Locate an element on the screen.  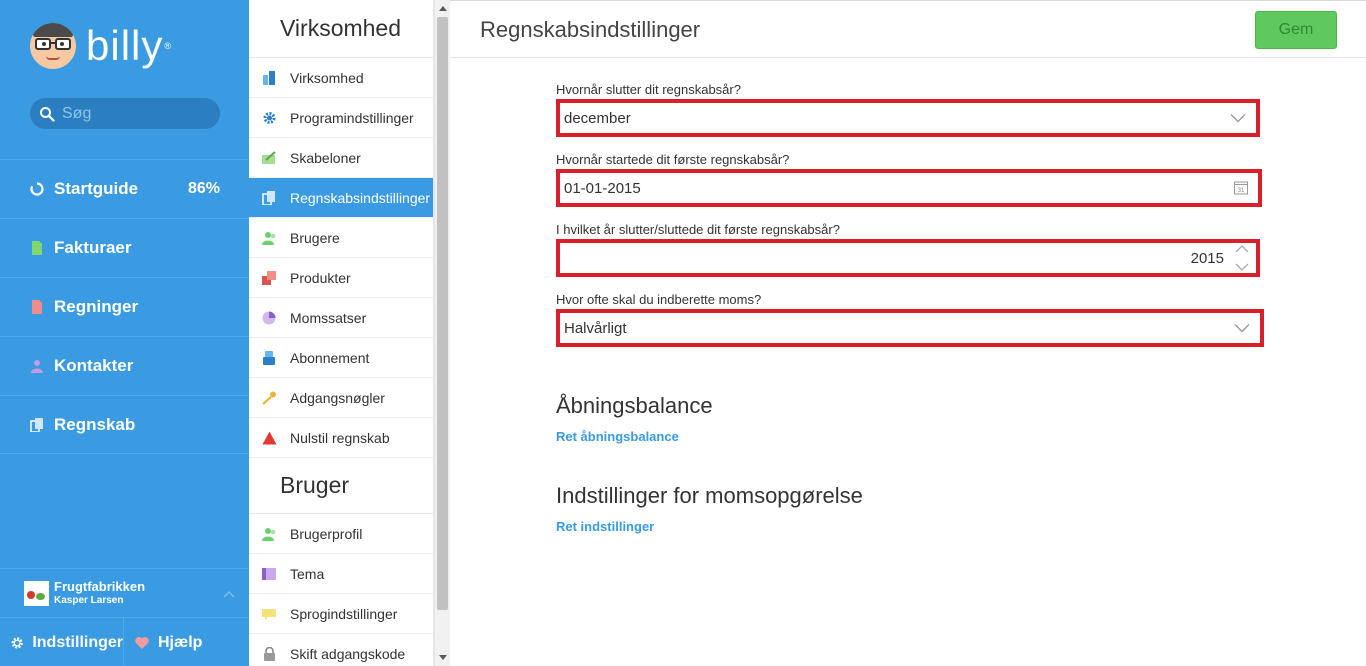
fiscal-year-end-value: december is located at coordinates (597, 118).